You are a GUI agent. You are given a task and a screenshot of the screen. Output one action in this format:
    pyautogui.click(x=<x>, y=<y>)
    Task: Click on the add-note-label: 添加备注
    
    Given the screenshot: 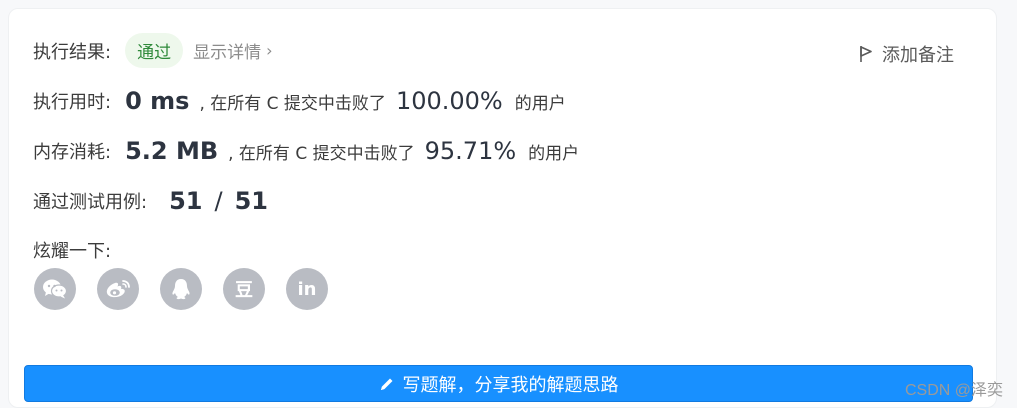 What is the action you would take?
    pyautogui.click(x=918, y=55)
    